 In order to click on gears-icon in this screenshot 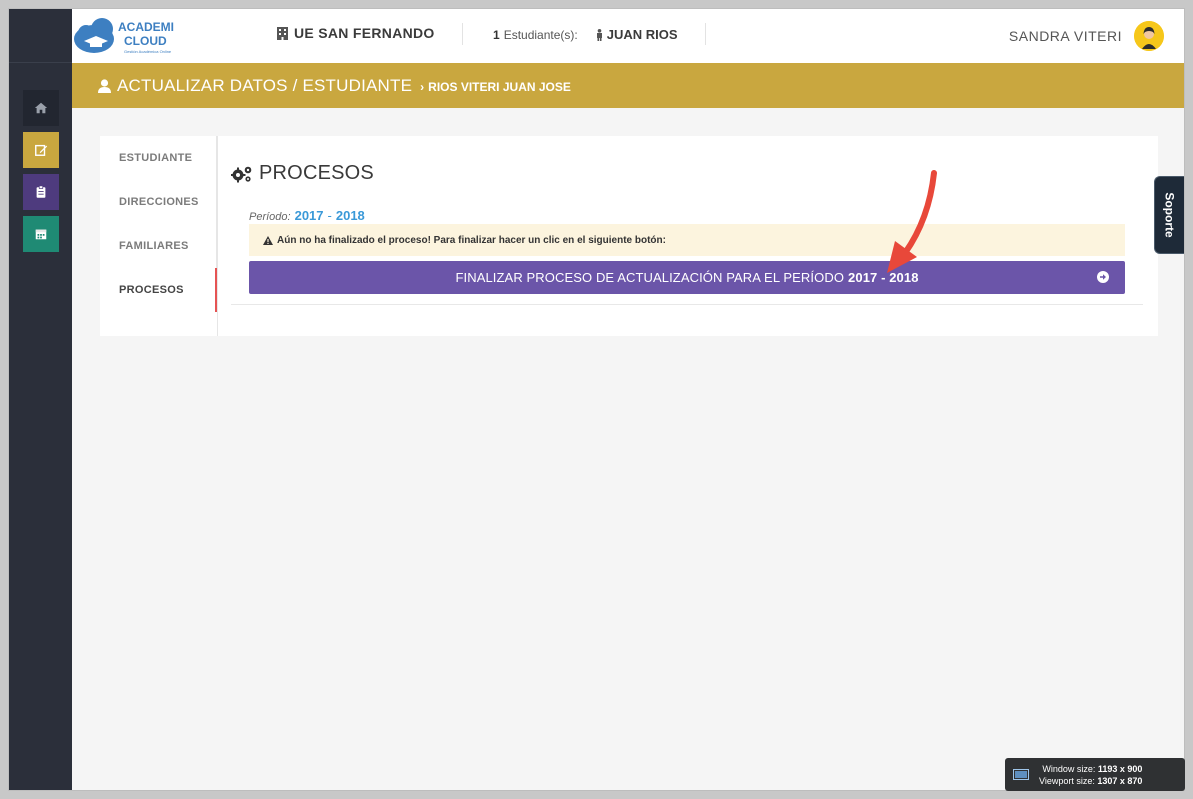, I will do `click(241, 174)`.